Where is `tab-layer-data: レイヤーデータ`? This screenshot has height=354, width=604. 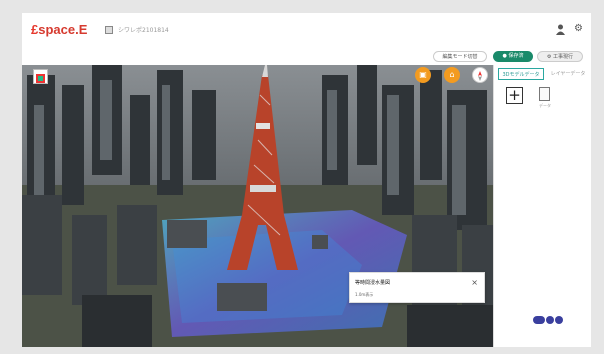
tab-layer-data: レイヤーデータ is located at coordinates (568, 74).